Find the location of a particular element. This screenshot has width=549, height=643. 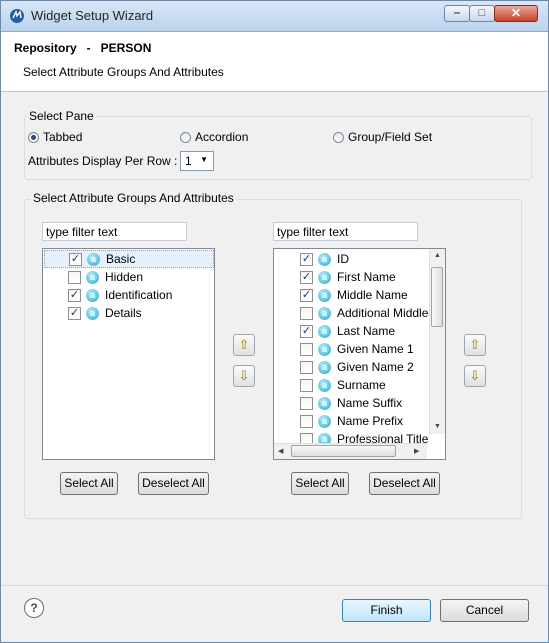

attribute-item: a Name Prefix is located at coordinates (338, 421).